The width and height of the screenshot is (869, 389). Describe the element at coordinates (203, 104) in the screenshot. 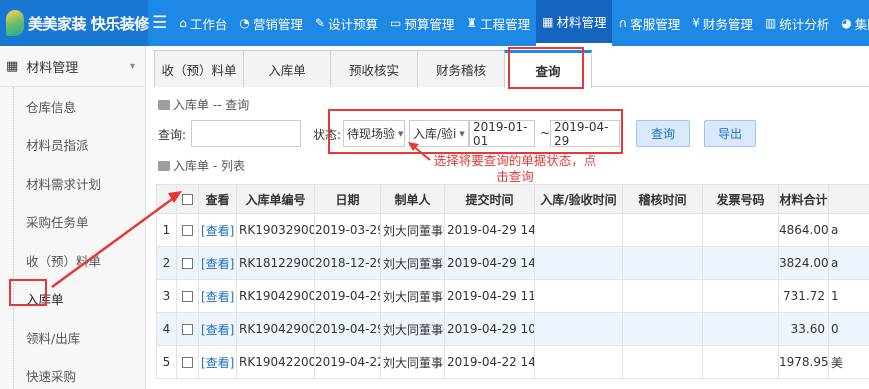

I see `query-section-title: 入库单 -- 查询` at that location.